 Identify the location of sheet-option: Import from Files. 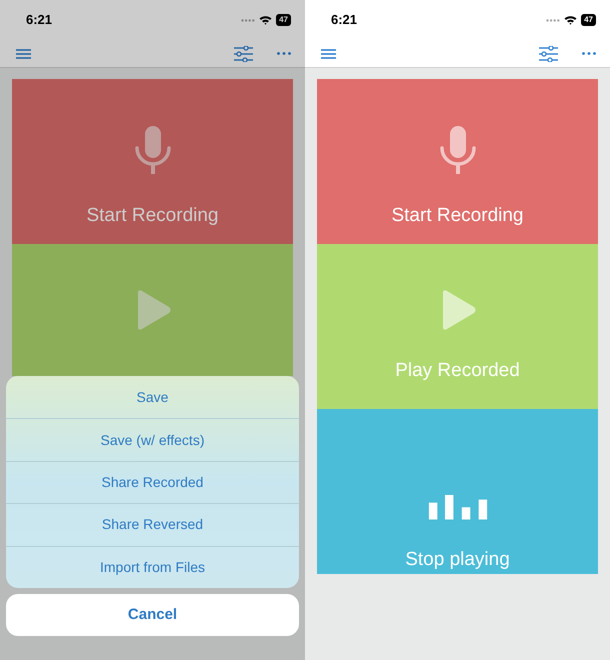
(152, 567).